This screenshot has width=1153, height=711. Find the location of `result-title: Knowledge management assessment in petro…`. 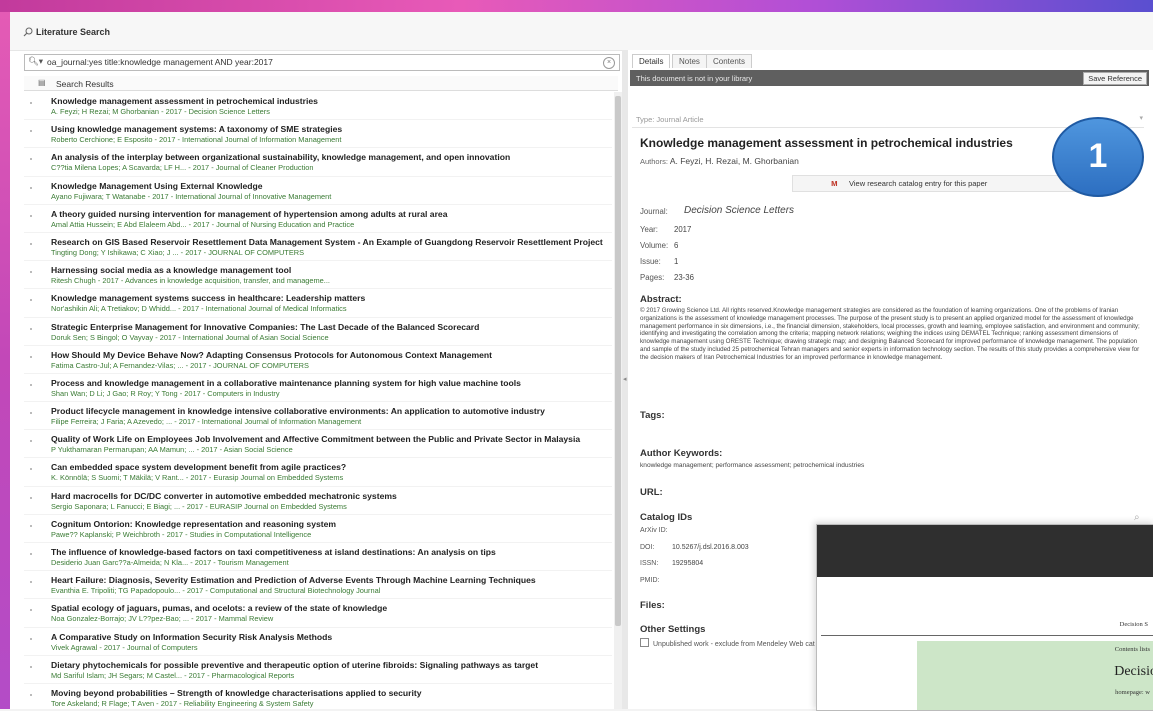

result-title: Knowledge management assessment in petro… is located at coordinates (184, 101).